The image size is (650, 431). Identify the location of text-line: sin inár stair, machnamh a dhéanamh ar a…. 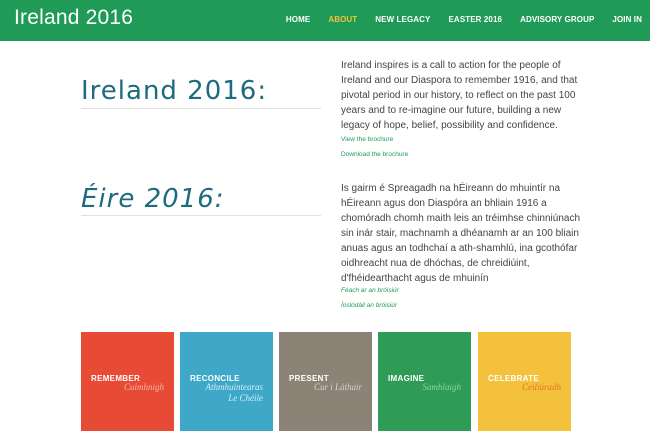
(460, 233).